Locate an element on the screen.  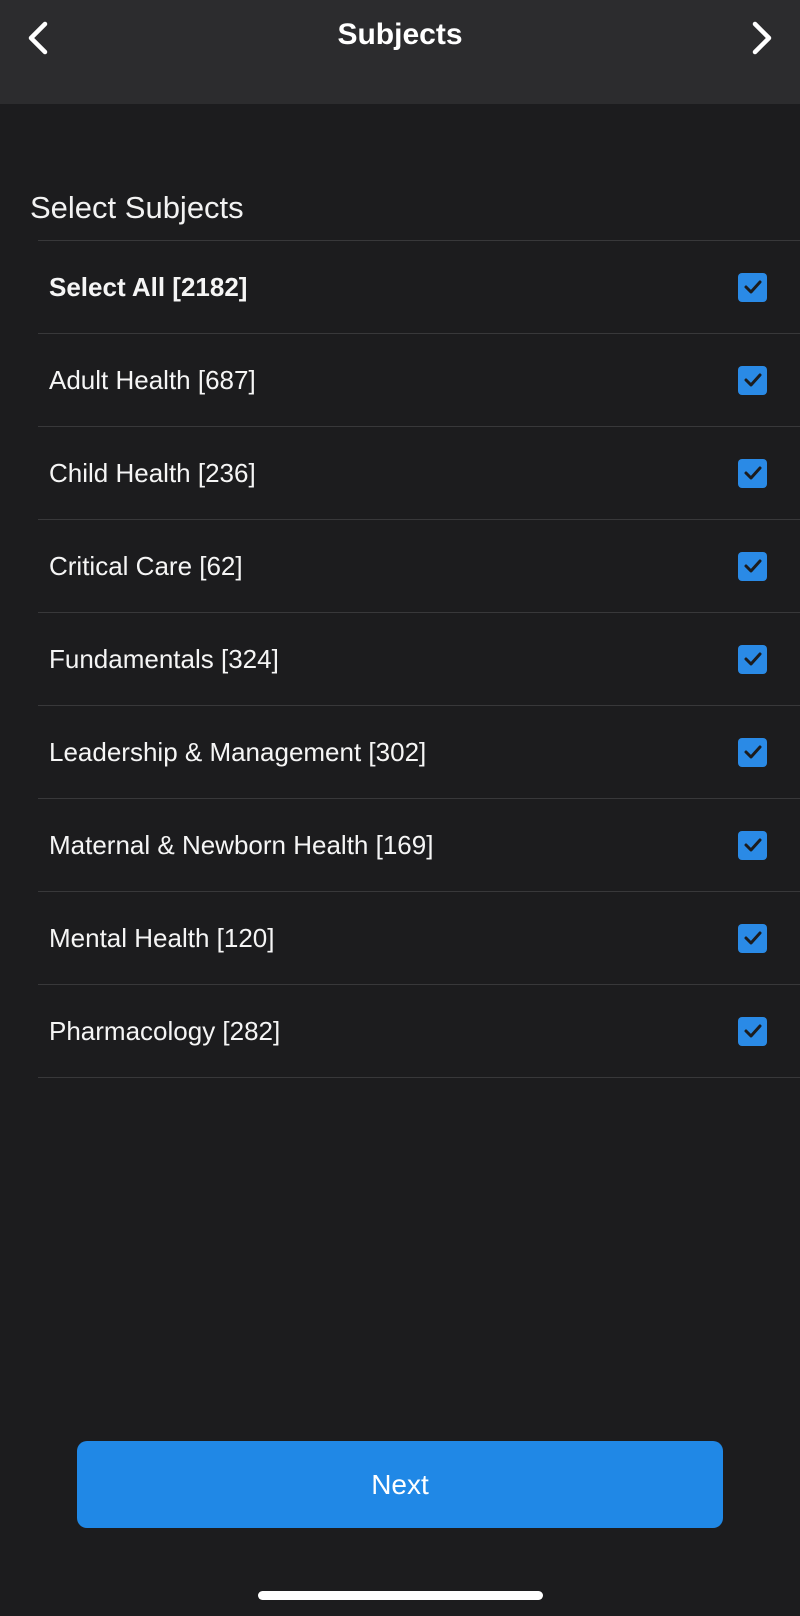
select-all-label: Select All [2182] is located at coordinates (148, 286).